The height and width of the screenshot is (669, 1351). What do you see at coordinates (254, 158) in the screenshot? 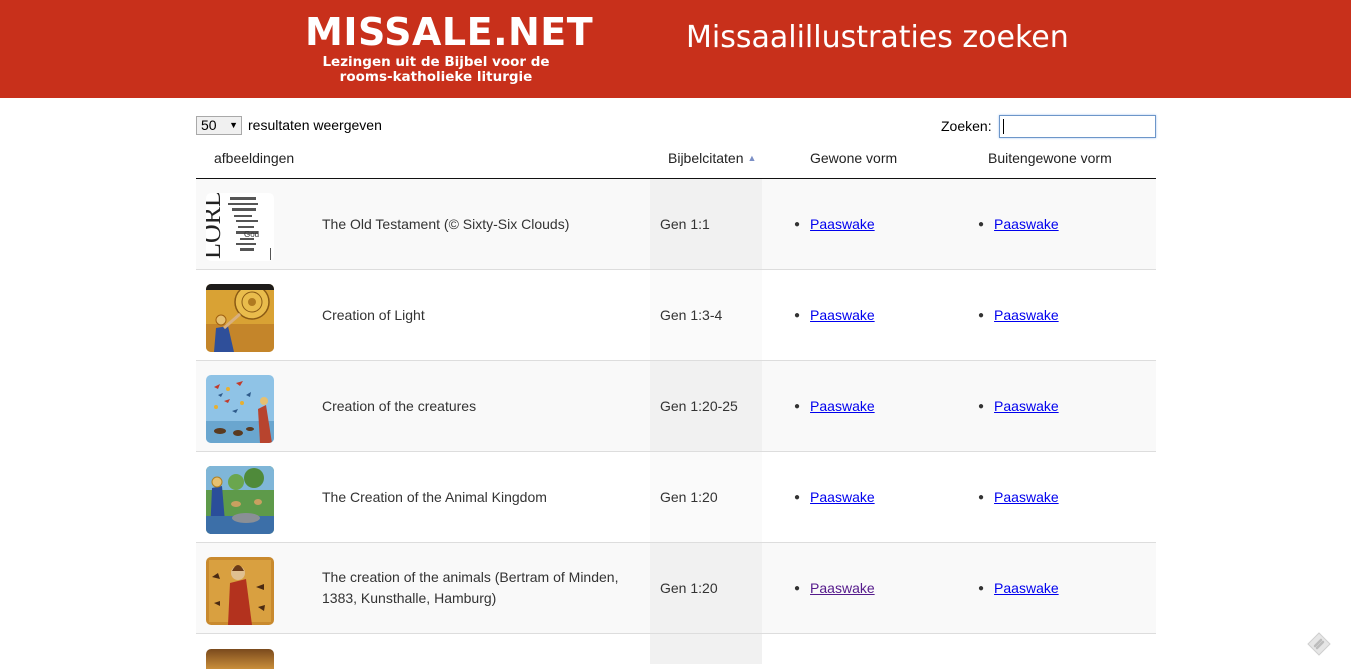
I see `column-header-images: afbeeldingen` at bounding box center [254, 158].